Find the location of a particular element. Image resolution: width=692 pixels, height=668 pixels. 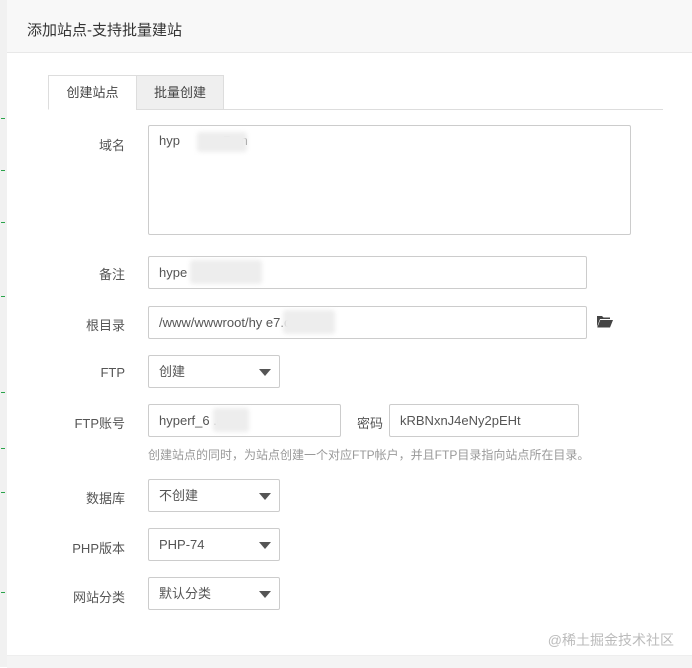

dialog-footer is located at coordinates (349, 661).